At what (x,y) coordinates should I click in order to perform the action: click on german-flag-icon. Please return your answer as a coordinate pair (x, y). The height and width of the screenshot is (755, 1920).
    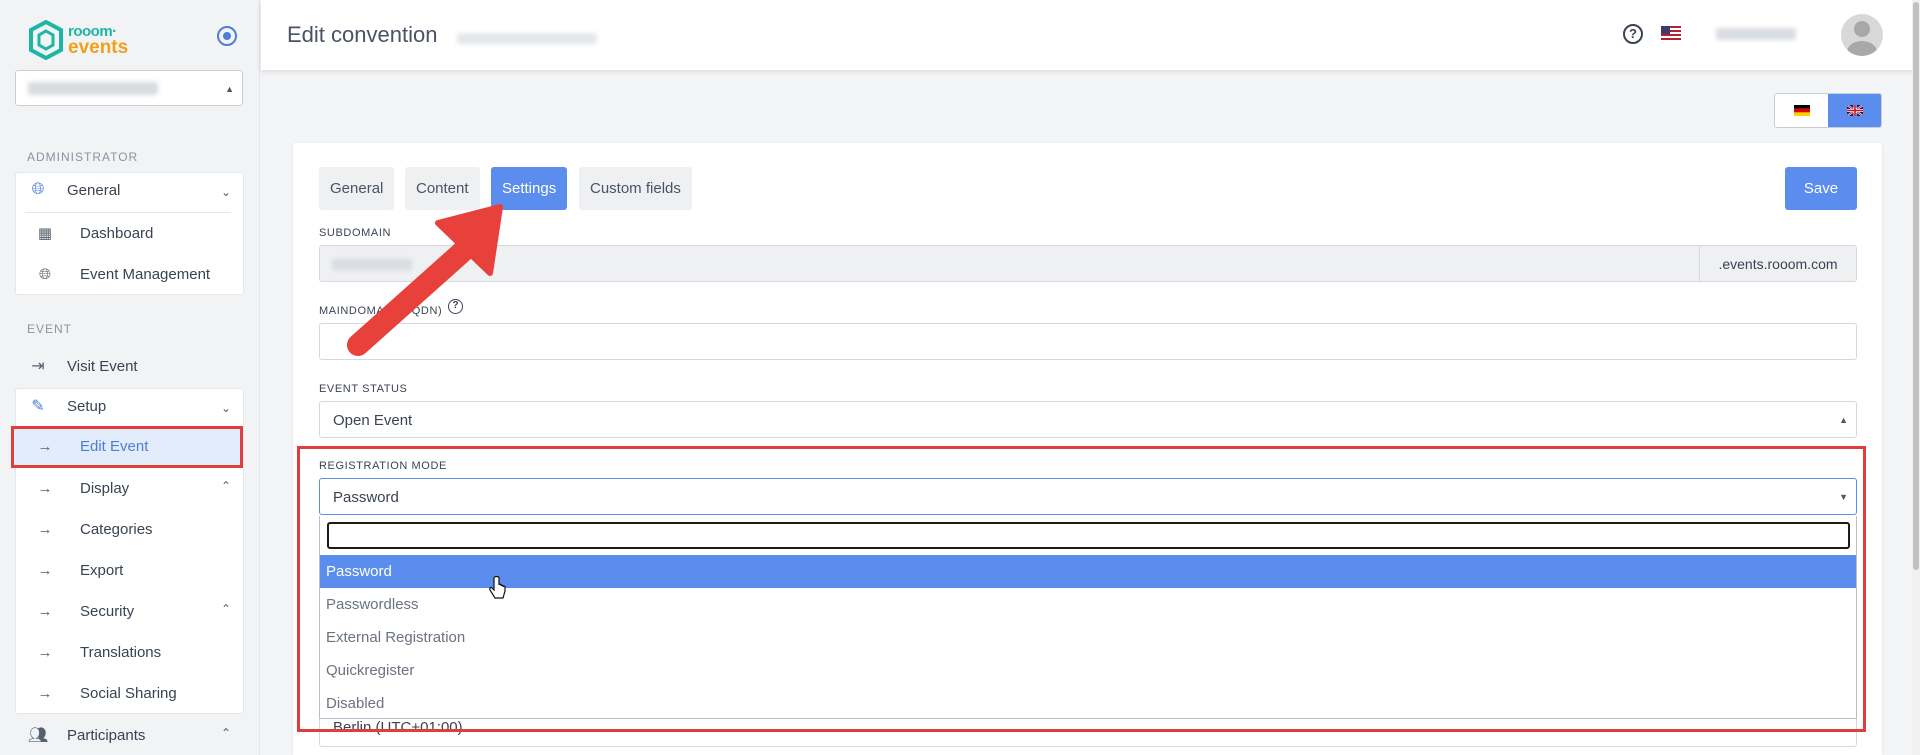
    Looking at the image, I should click on (1801, 110).